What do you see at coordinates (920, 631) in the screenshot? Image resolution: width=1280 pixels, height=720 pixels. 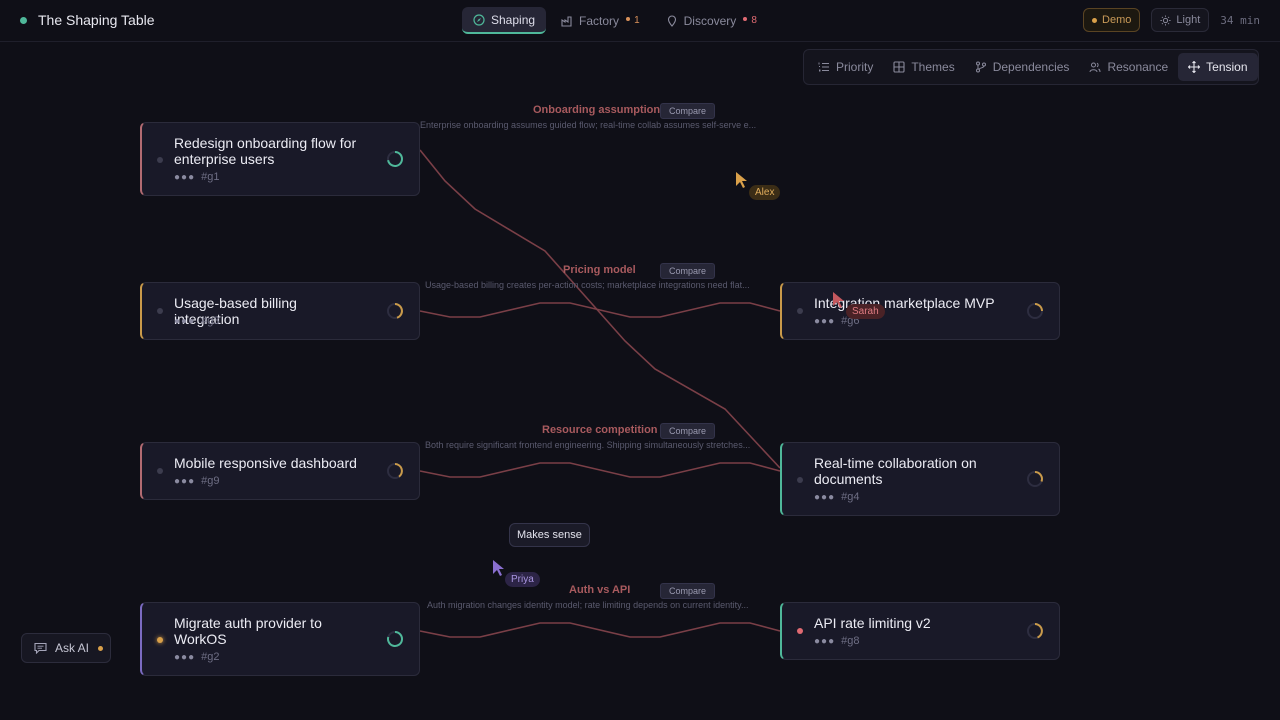 I see `goal-card-g8: API rate limiting v2 ●●● #g8` at bounding box center [920, 631].